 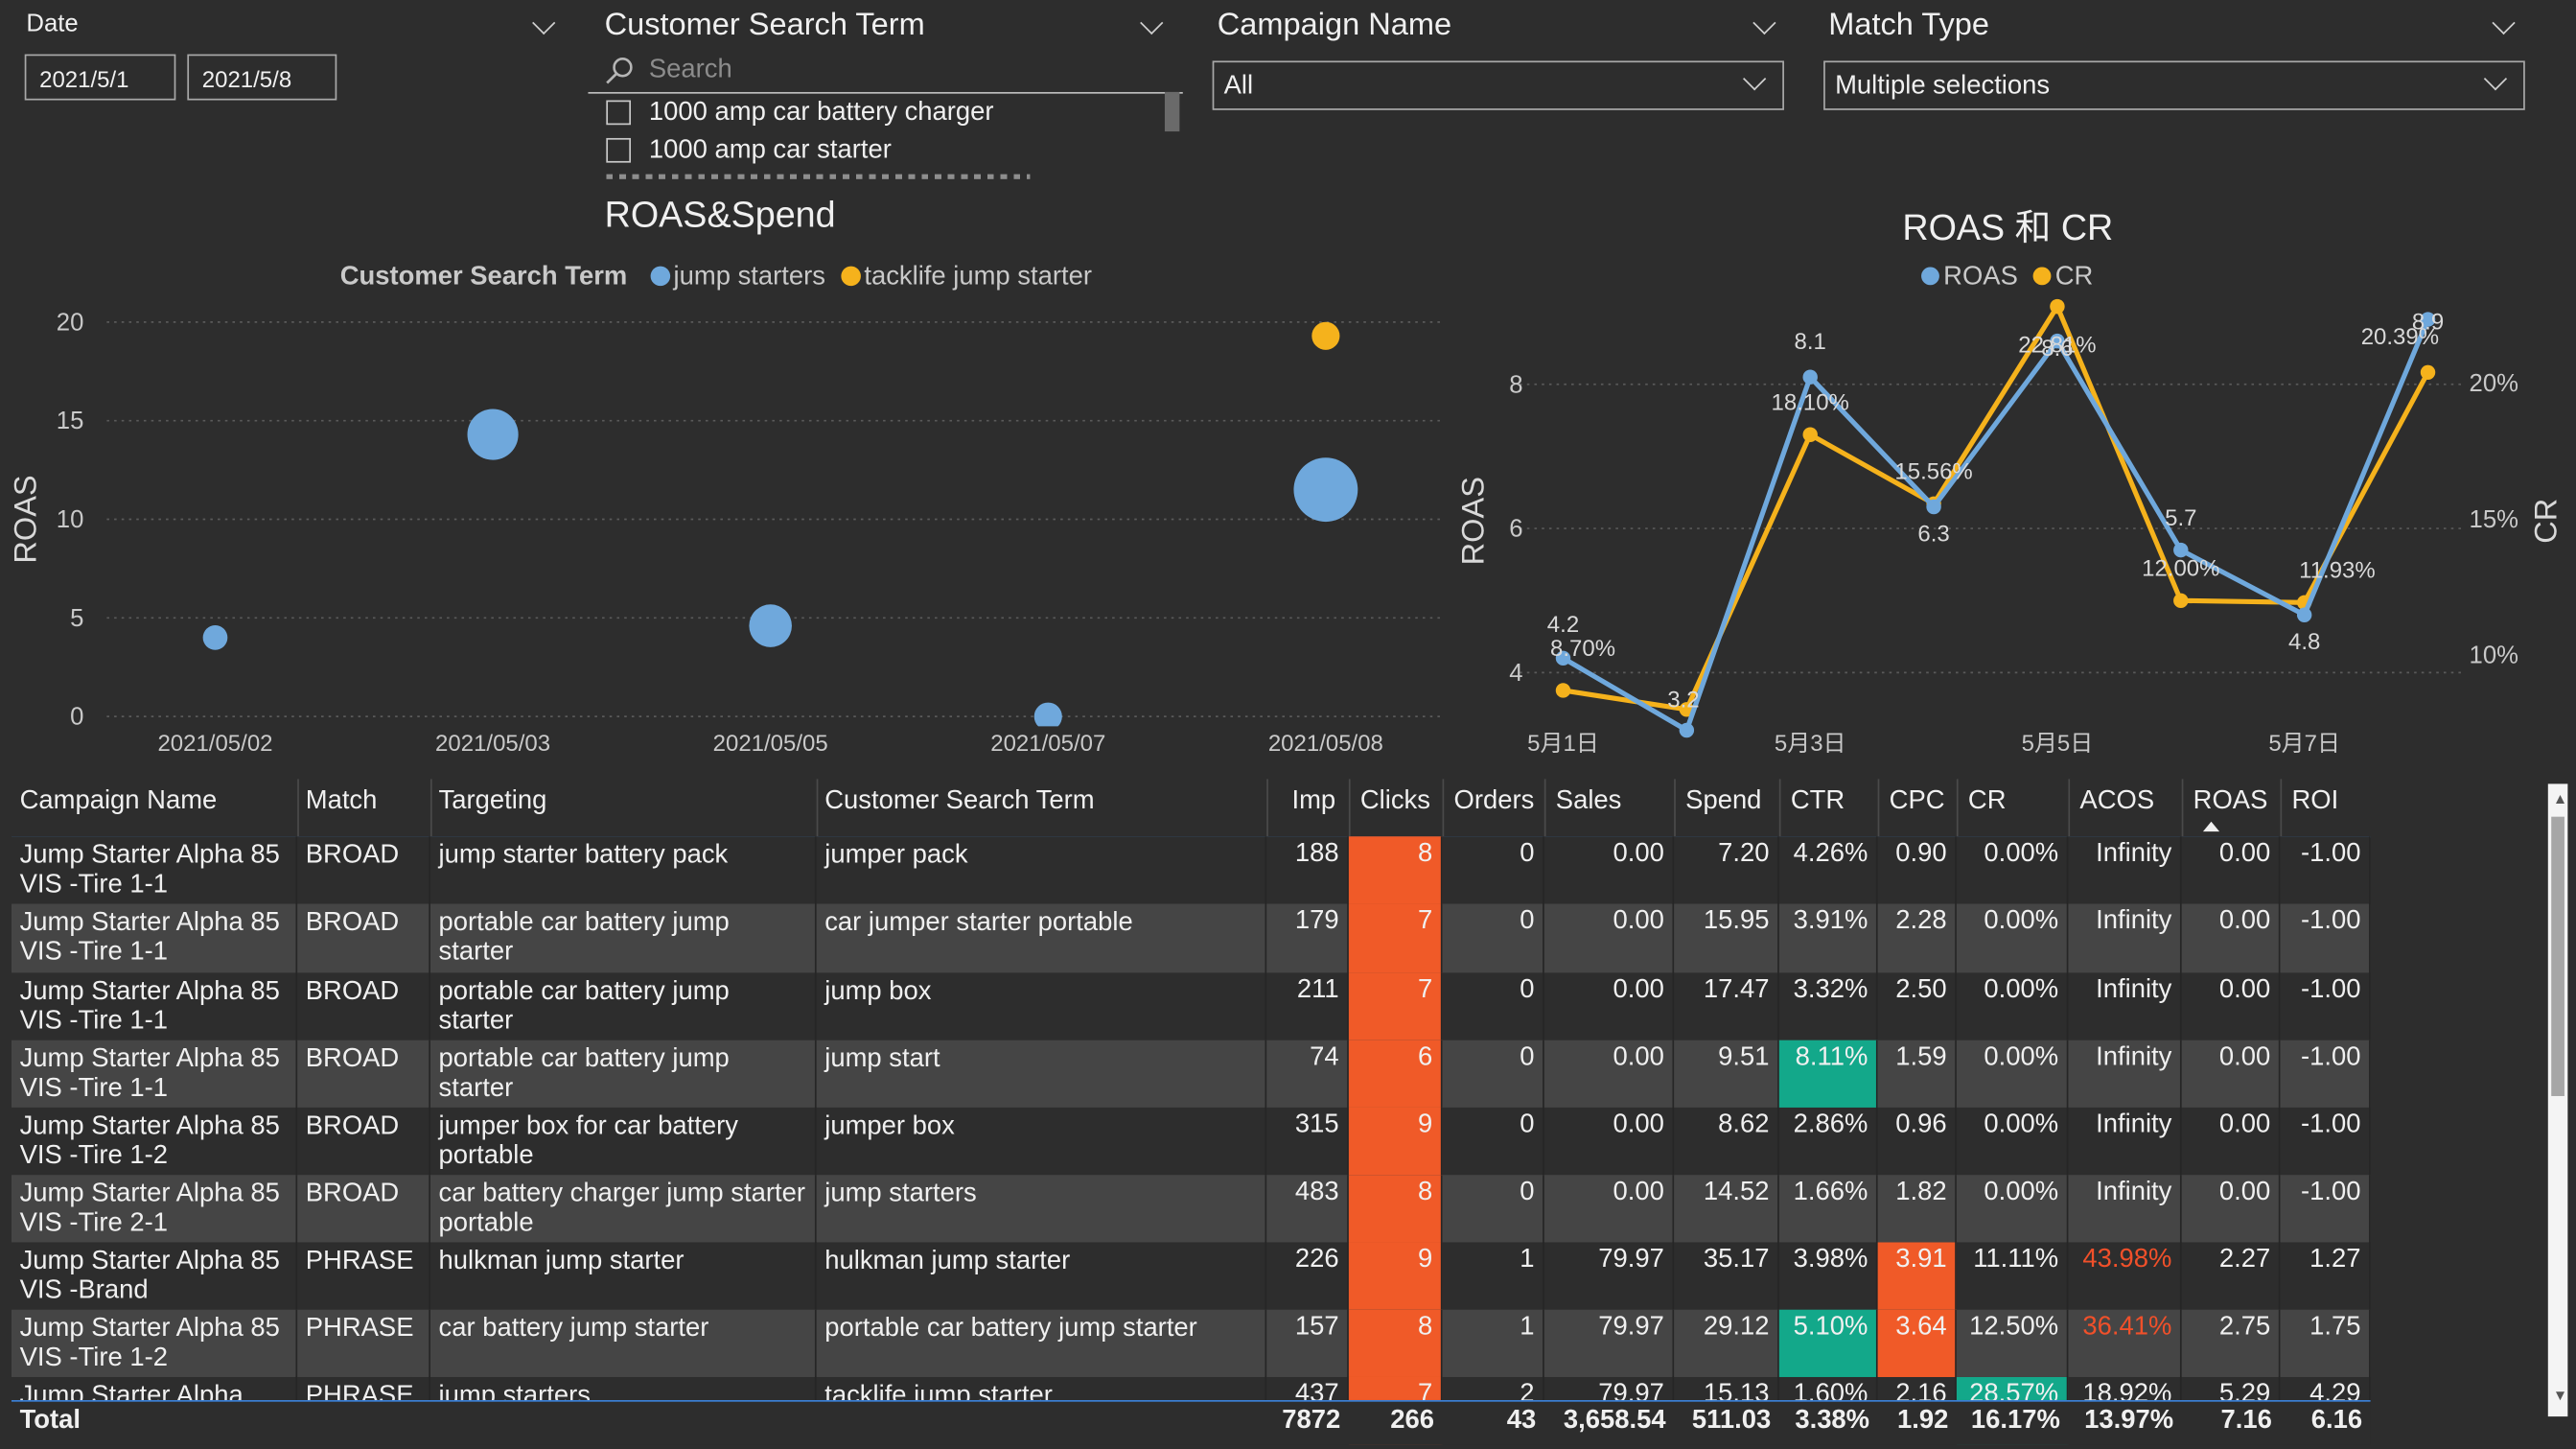 I want to click on total-cell: 6.16, so click(x=2337, y=1420).